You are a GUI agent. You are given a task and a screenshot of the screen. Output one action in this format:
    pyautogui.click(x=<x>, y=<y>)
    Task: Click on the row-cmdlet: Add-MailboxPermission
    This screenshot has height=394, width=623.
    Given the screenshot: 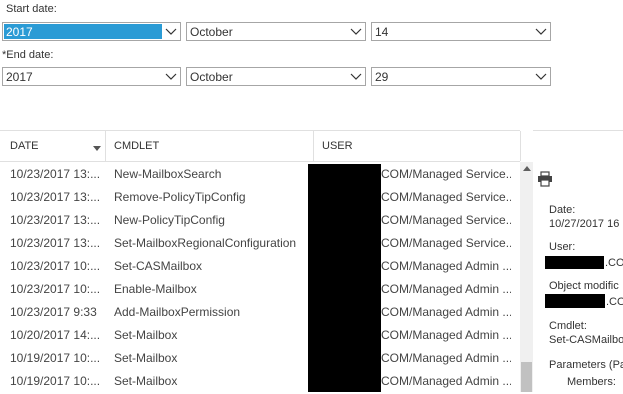 What is the action you would take?
    pyautogui.click(x=177, y=312)
    